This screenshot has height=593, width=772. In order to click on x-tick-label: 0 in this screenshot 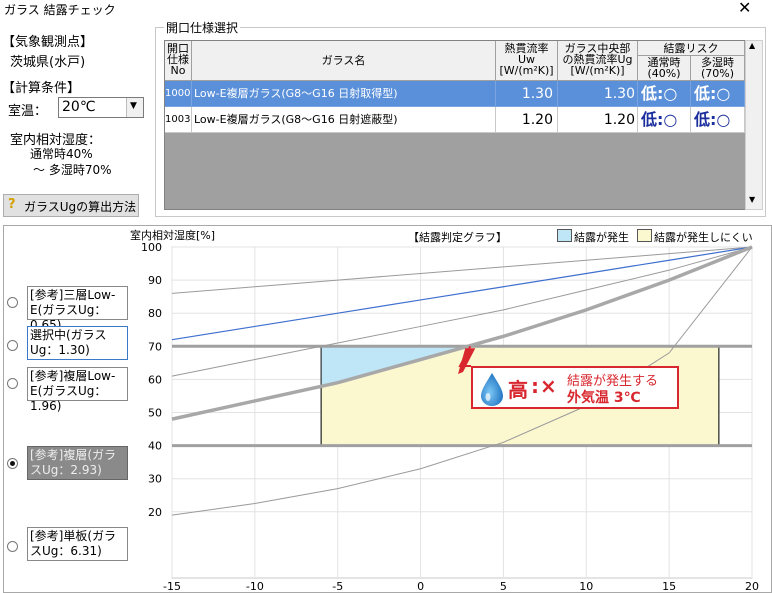, I will do `click(420, 586)`.